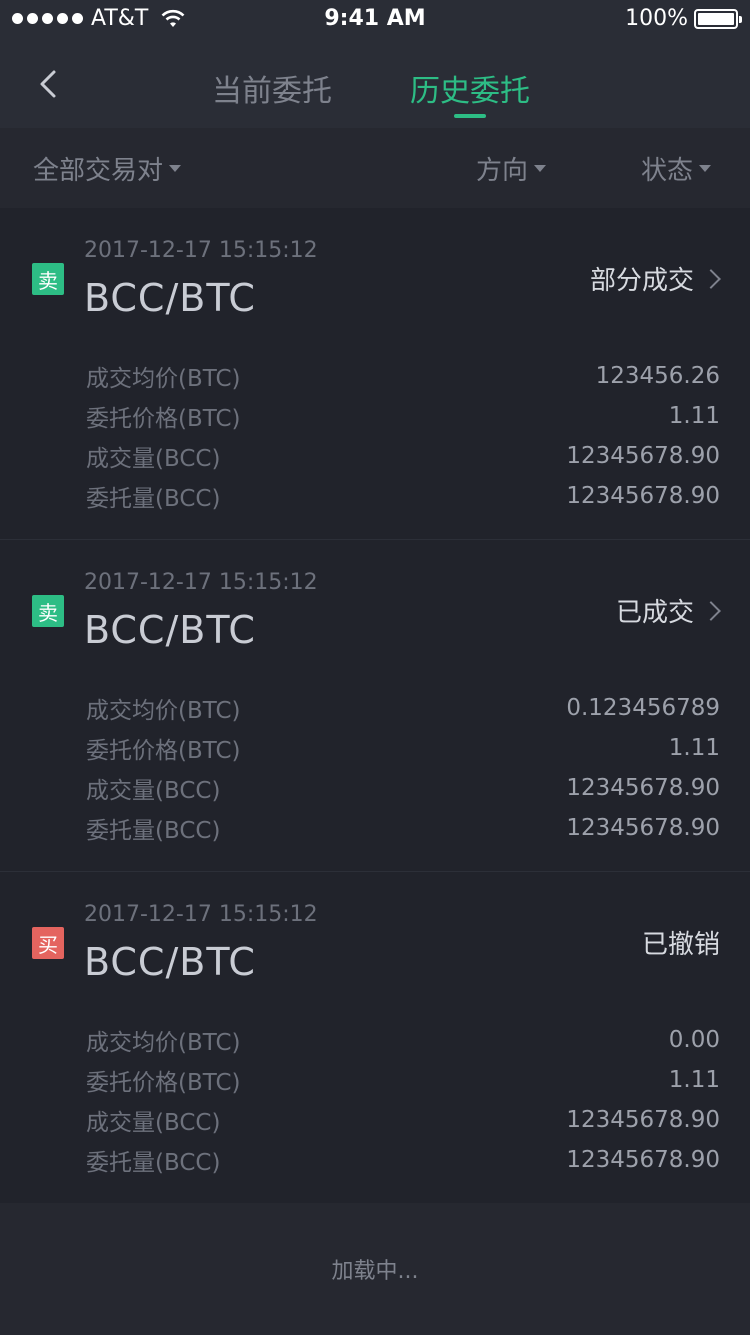 The width and height of the screenshot is (750, 1335). Describe the element at coordinates (470, 88) in the screenshot. I see `tab-history-orders: 历史委托` at that location.